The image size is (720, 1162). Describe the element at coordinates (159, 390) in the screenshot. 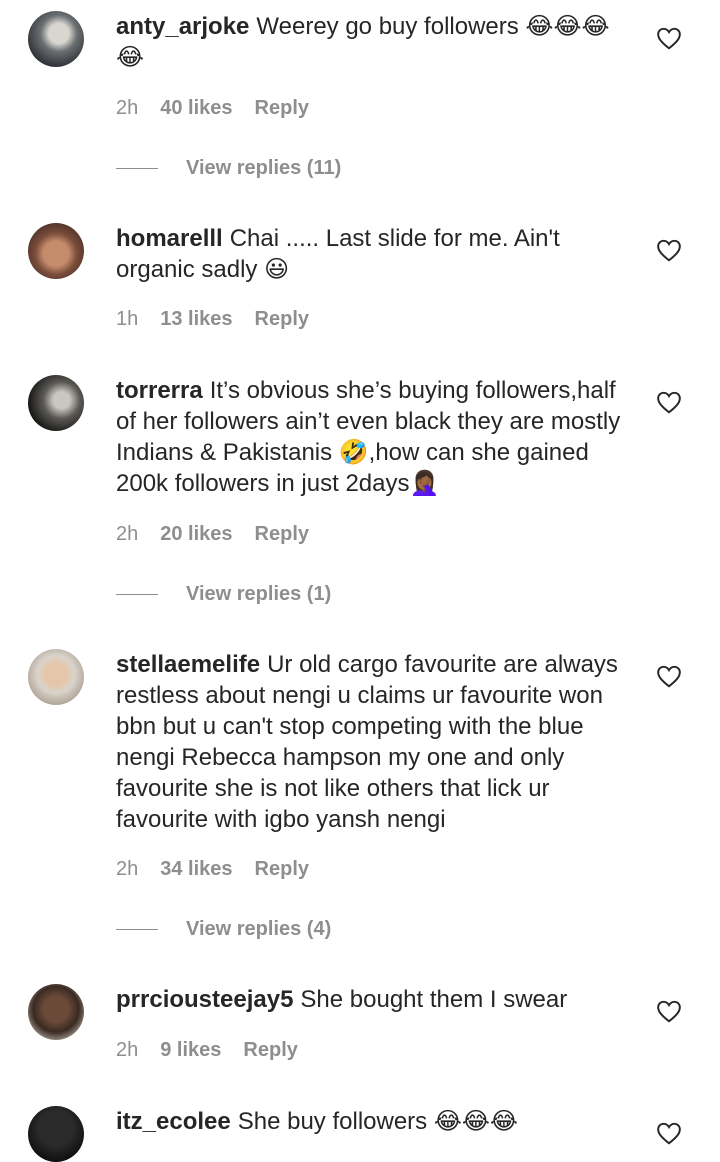

I see `username: torrerra` at that location.